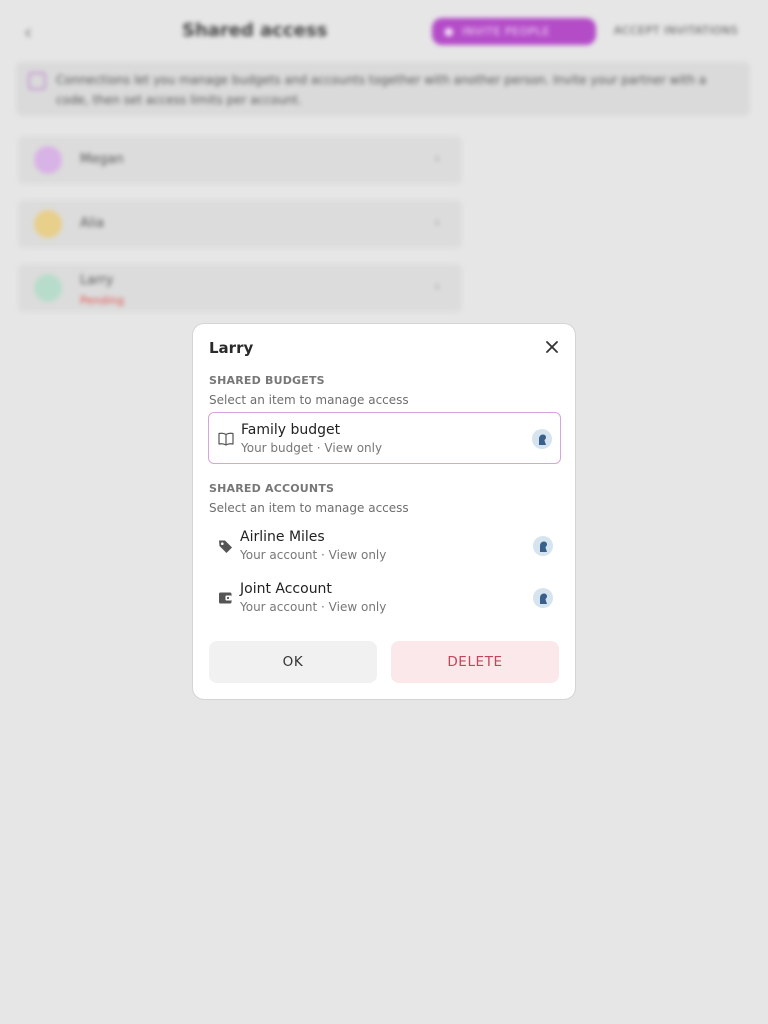 The width and height of the screenshot is (768, 1024). What do you see at coordinates (102, 300) in the screenshot?
I see `person-status: Pending` at bounding box center [102, 300].